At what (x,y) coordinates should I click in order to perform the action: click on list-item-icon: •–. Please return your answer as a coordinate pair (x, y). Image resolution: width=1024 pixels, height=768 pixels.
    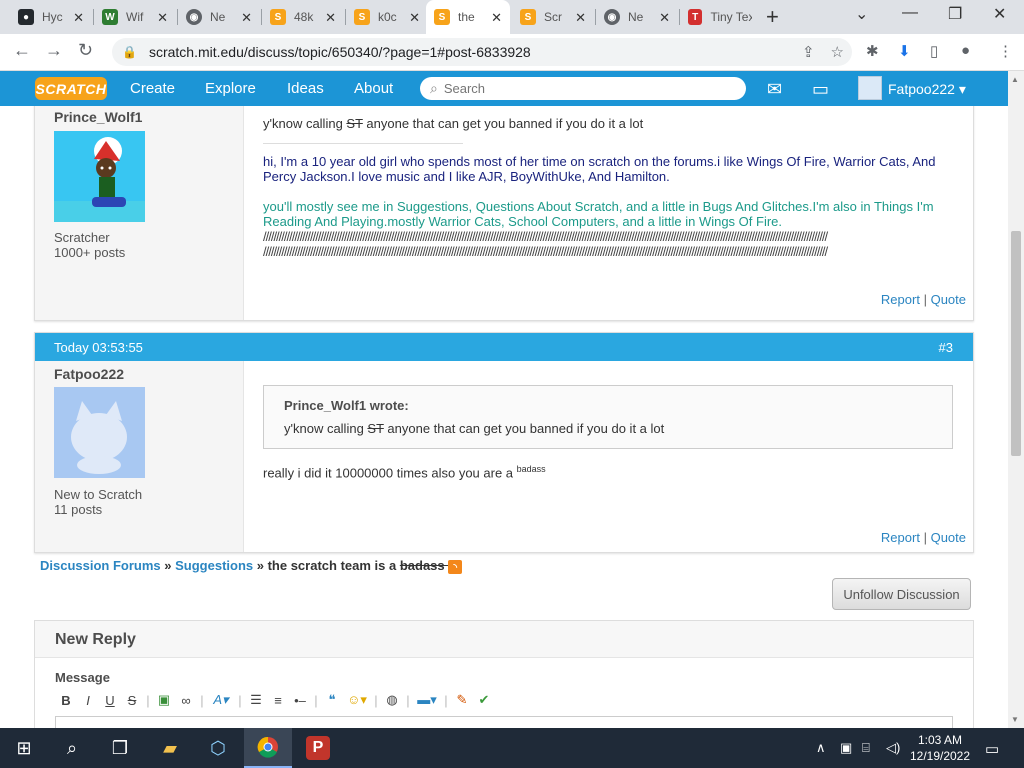
    Looking at the image, I should click on (300, 700).